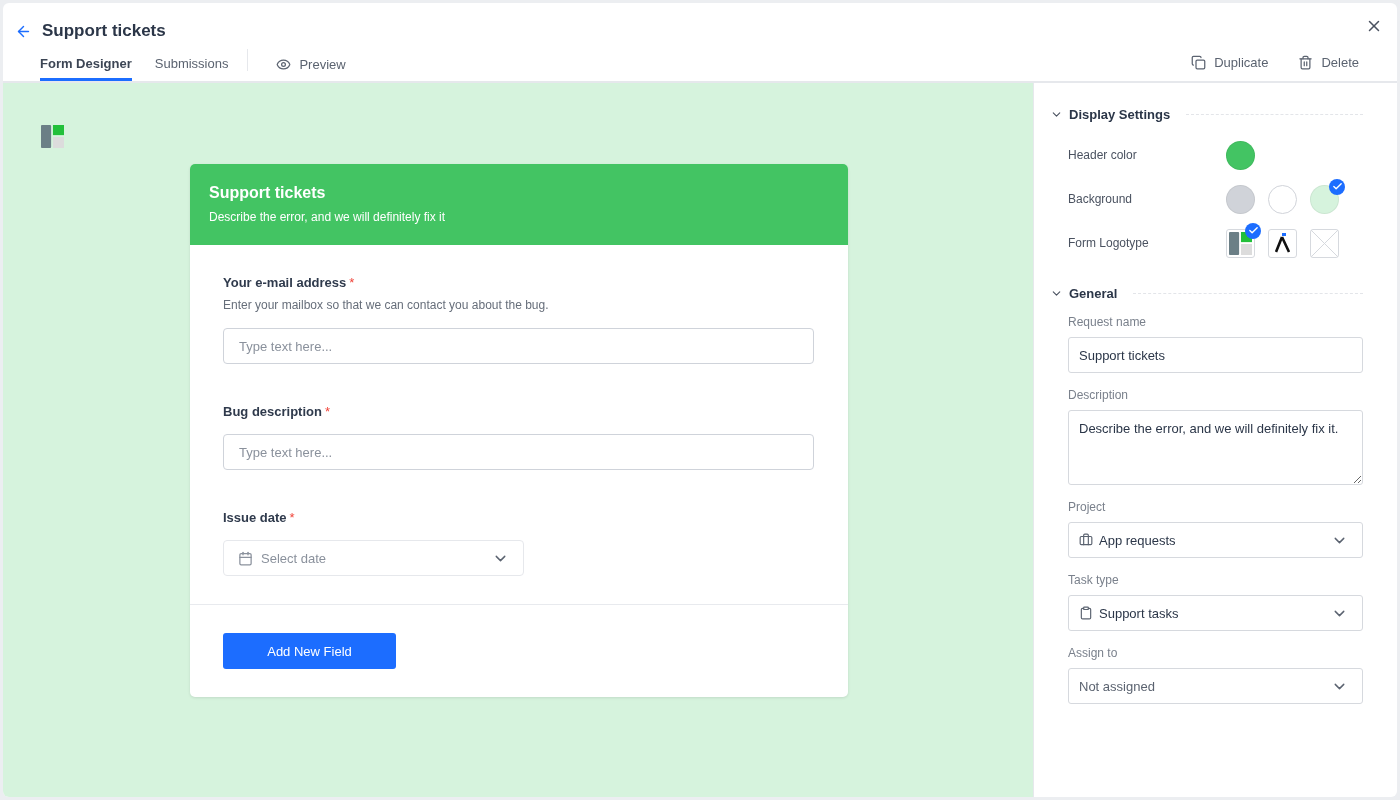 The height and width of the screenshot is (800, 1400). Describe the element at coordinates (1324, 243) in the screenshot. I see `empty-logo-icon` at that location.